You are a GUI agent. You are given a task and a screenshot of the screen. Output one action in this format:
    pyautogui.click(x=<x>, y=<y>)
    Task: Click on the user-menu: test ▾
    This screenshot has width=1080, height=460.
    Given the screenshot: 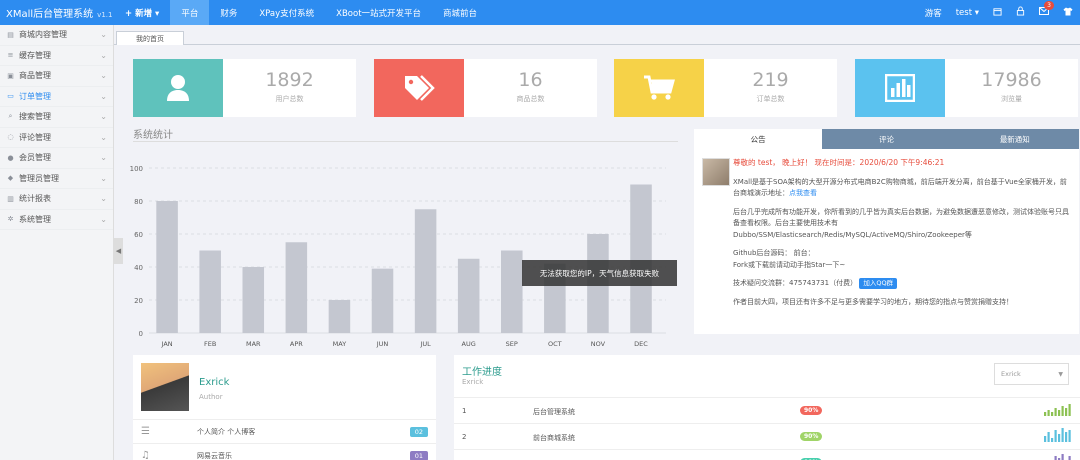 What is the action you would take?
    pyautogui.click(x=967, y=13)
    